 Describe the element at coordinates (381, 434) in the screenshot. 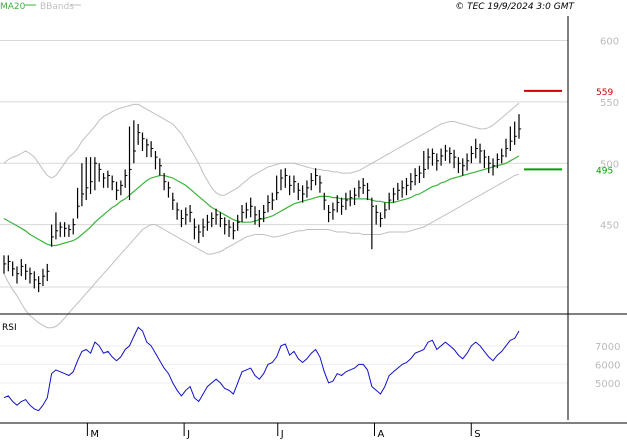

I see `x-tick-label: A` at that location.